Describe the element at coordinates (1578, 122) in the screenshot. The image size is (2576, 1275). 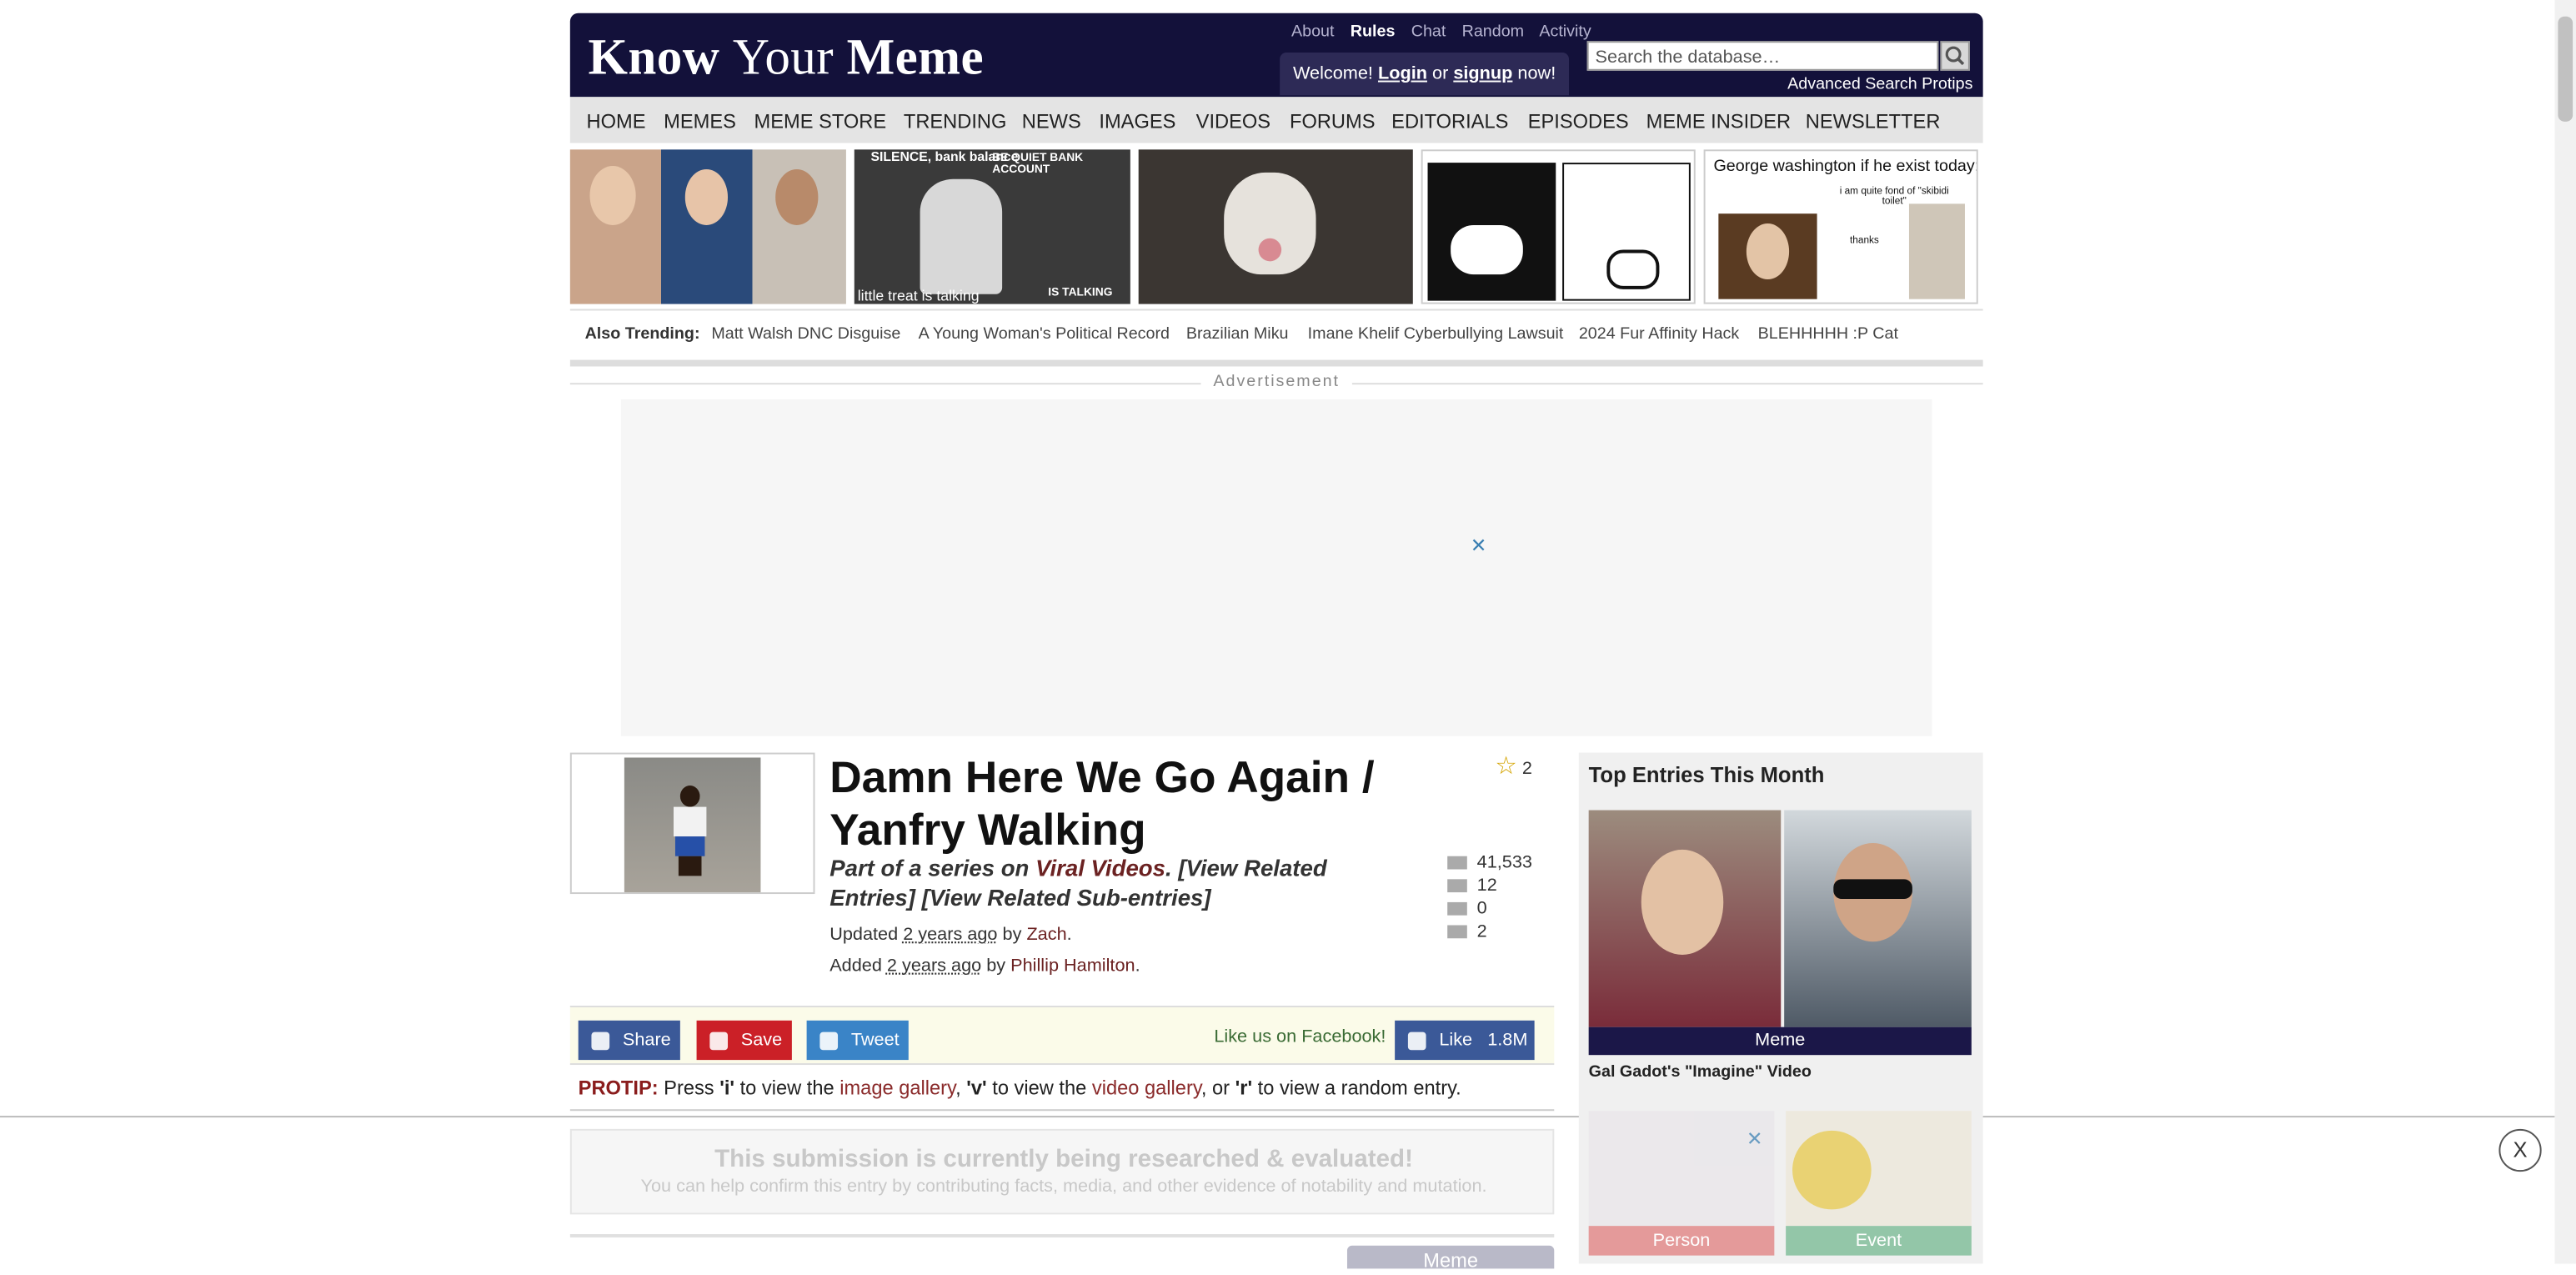
I see `nav-episodes: EPISODES` at that location.